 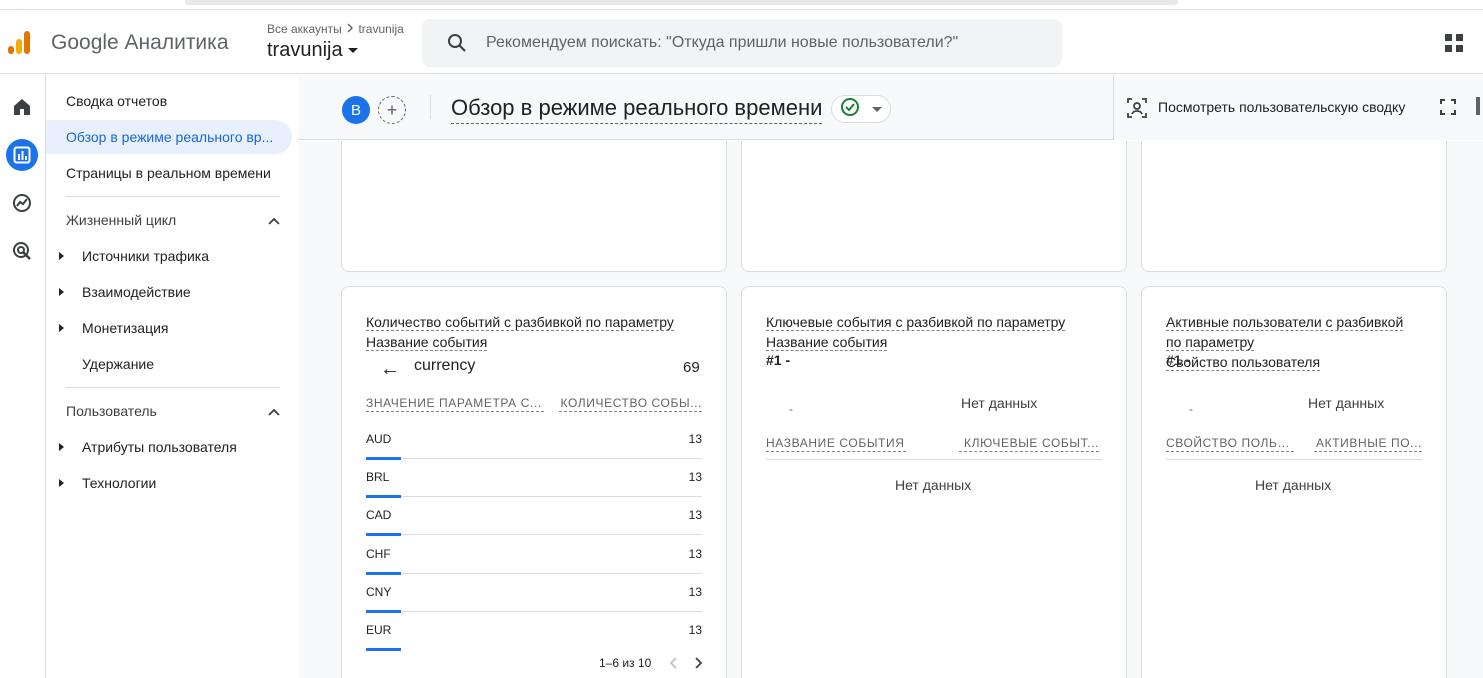 What do you see at coordinates (173, 411) in the screenshot?
I see `nav-section-user: Пользователь` at bounding box center [173, 411].